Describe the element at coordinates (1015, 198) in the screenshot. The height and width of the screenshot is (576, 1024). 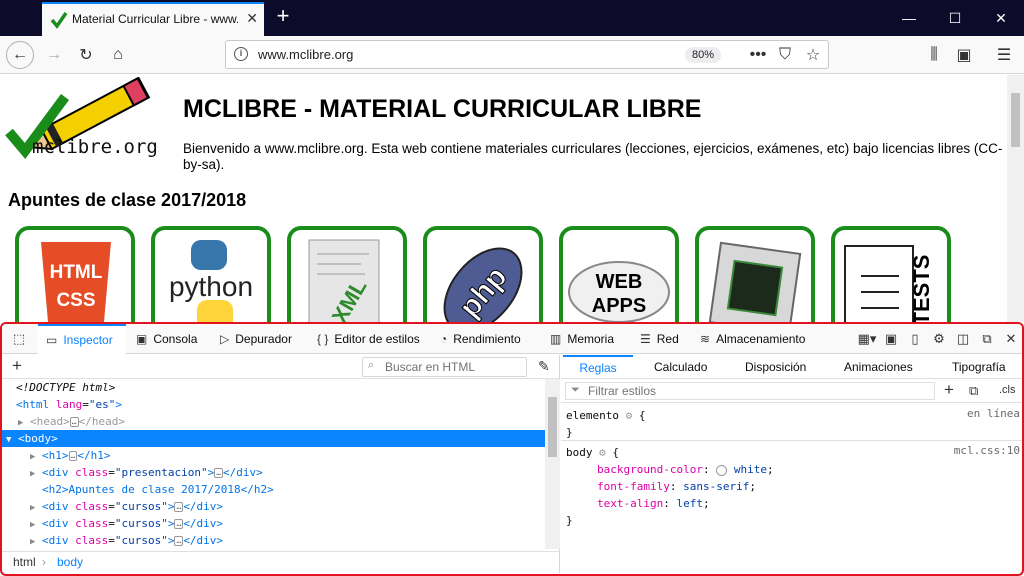
I see `page-scrollbar` at that location.